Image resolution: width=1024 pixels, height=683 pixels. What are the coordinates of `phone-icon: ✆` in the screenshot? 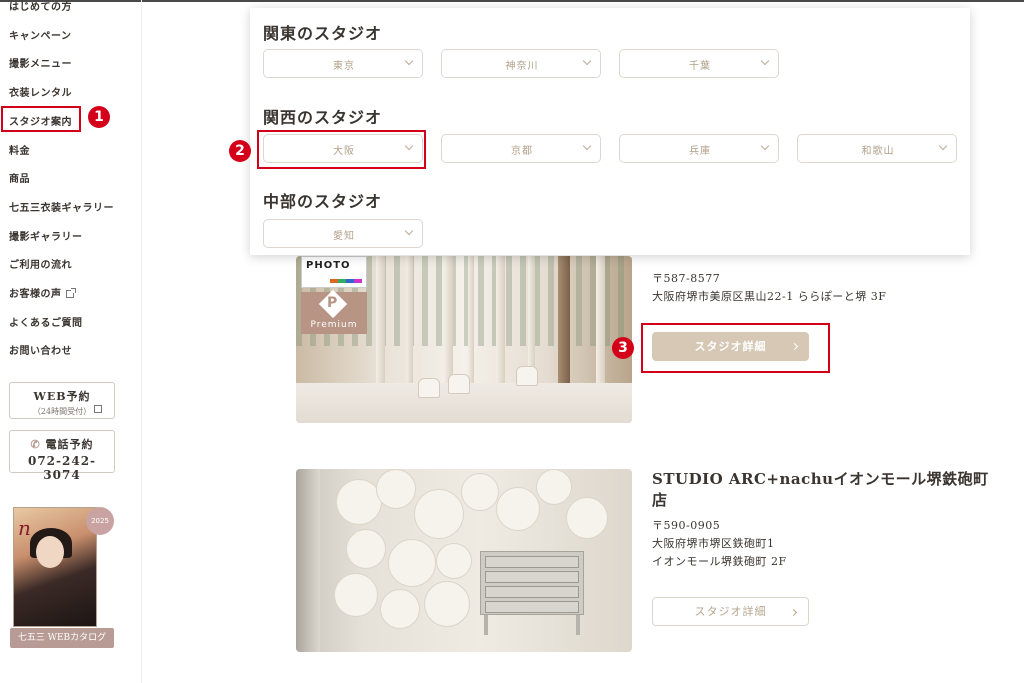 It's located at (38, 444).